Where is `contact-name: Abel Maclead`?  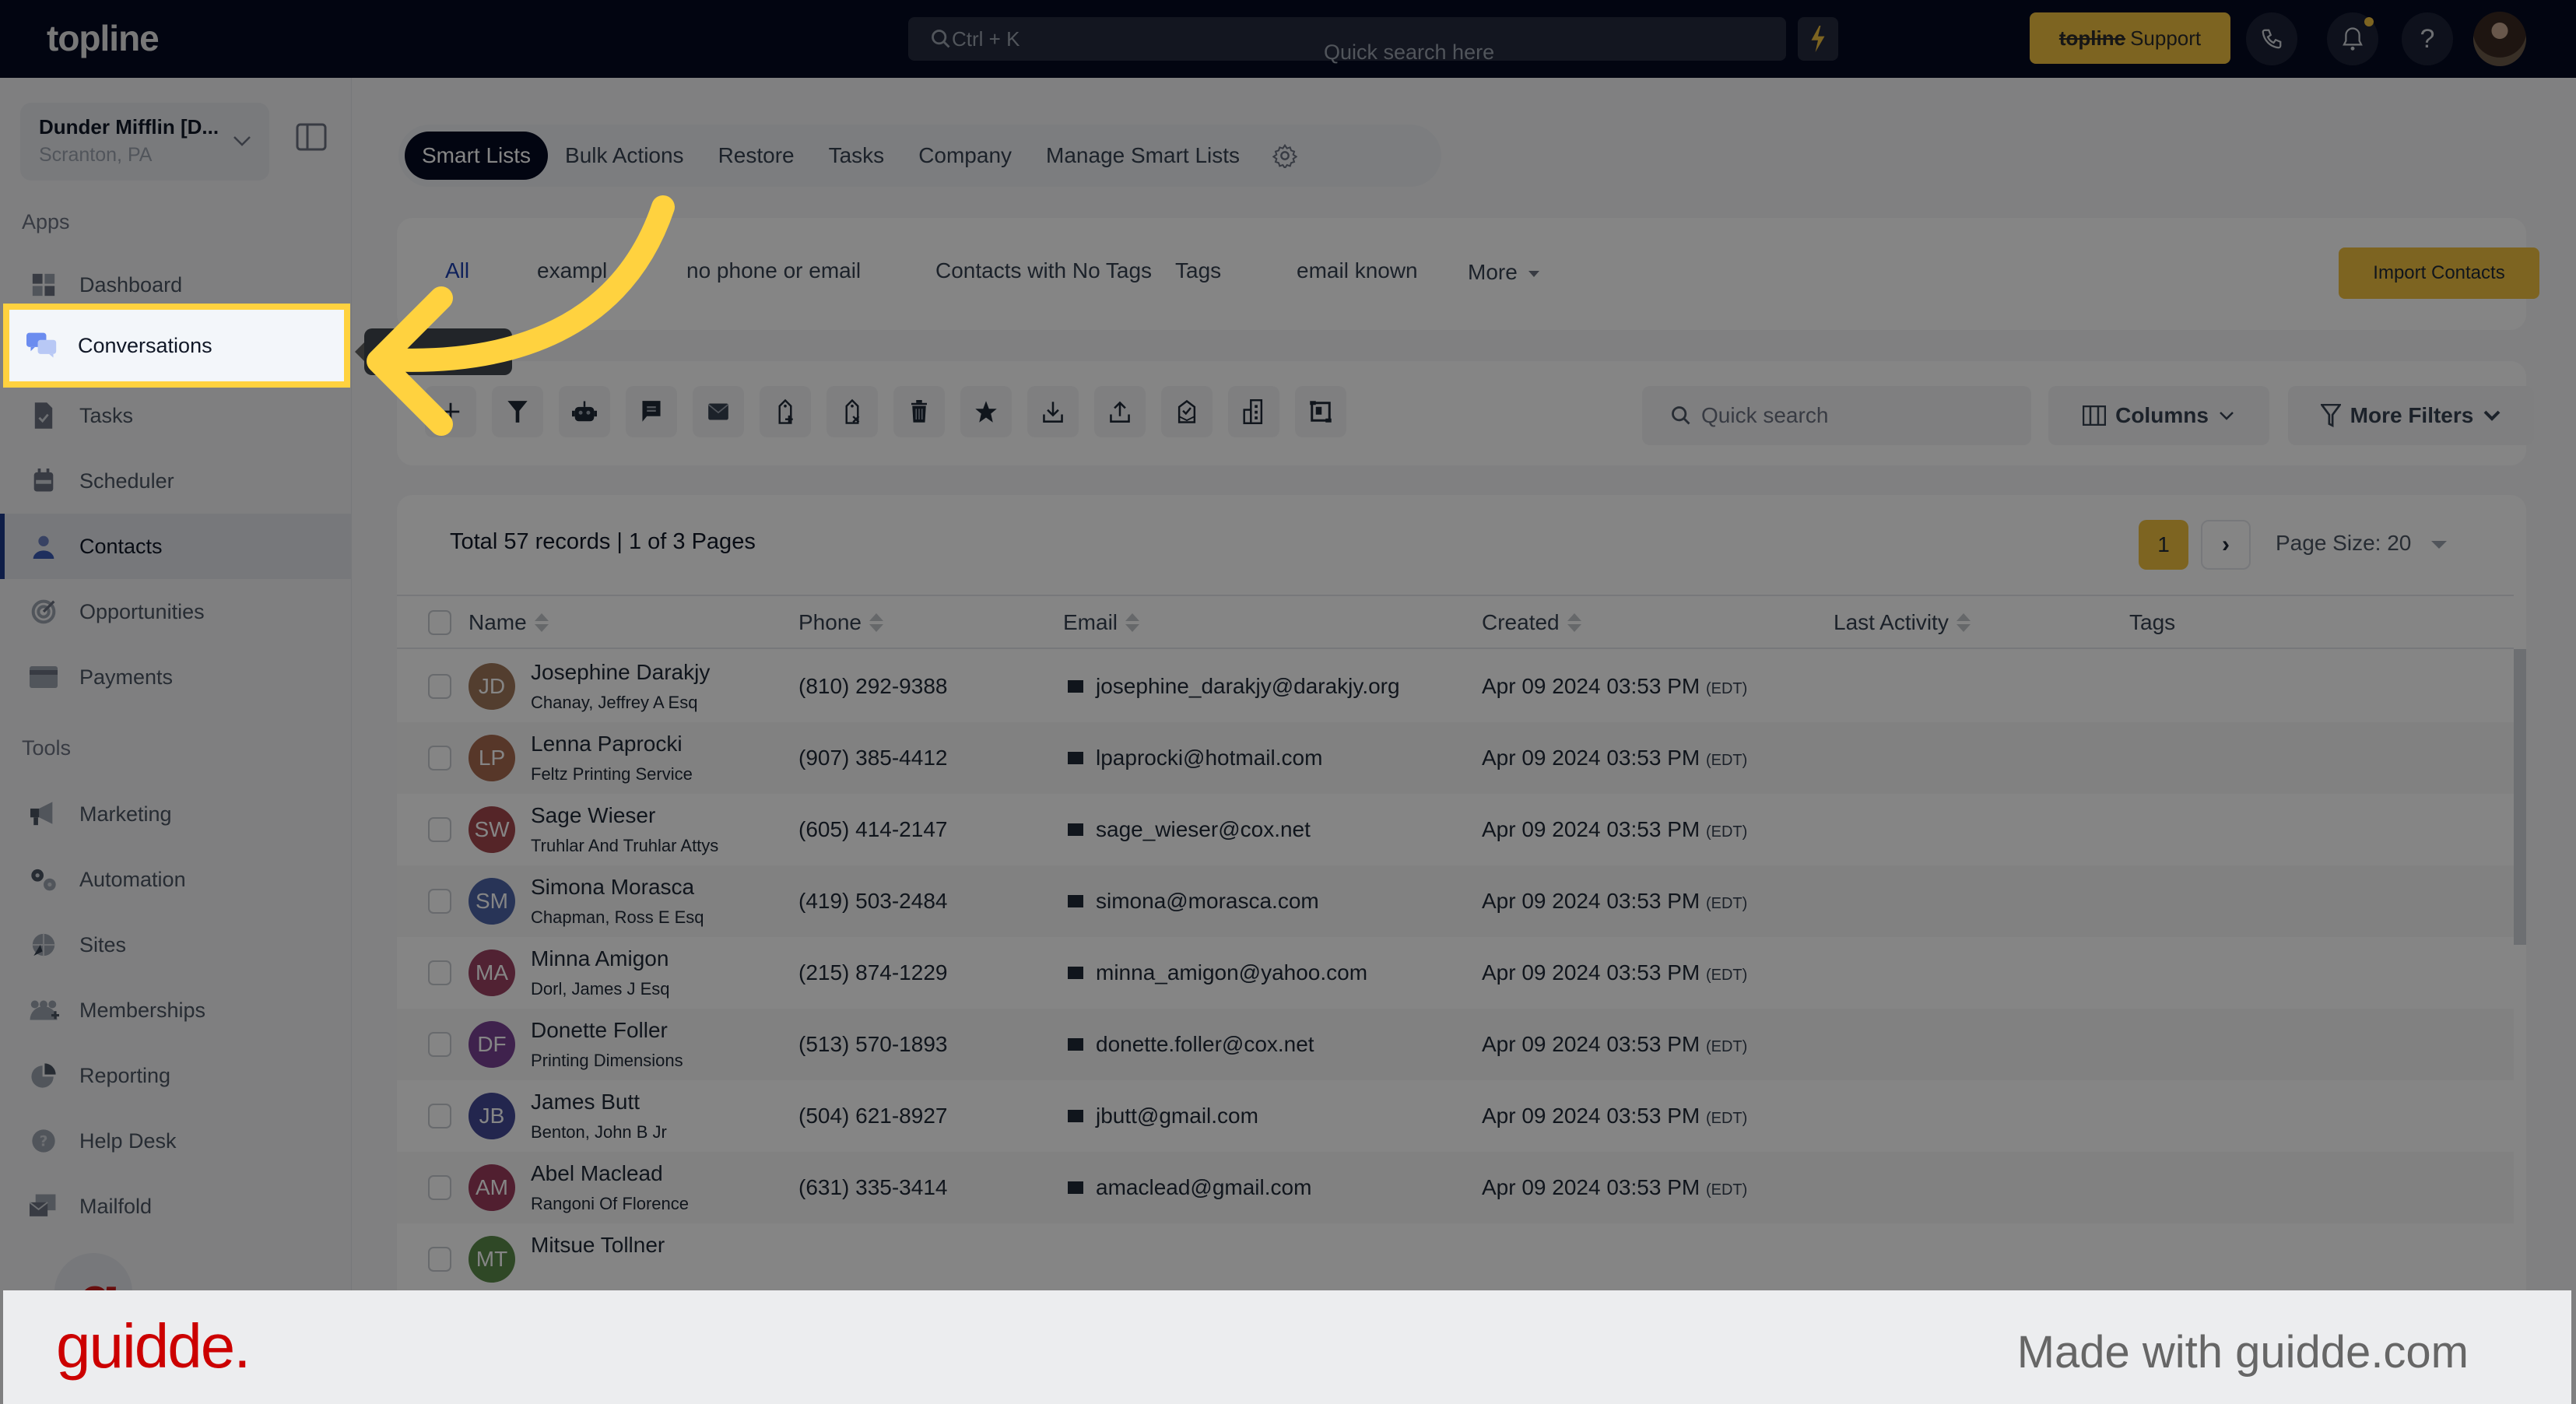
contact-name: Abel Maclead is located at coordinates (597, 1173).